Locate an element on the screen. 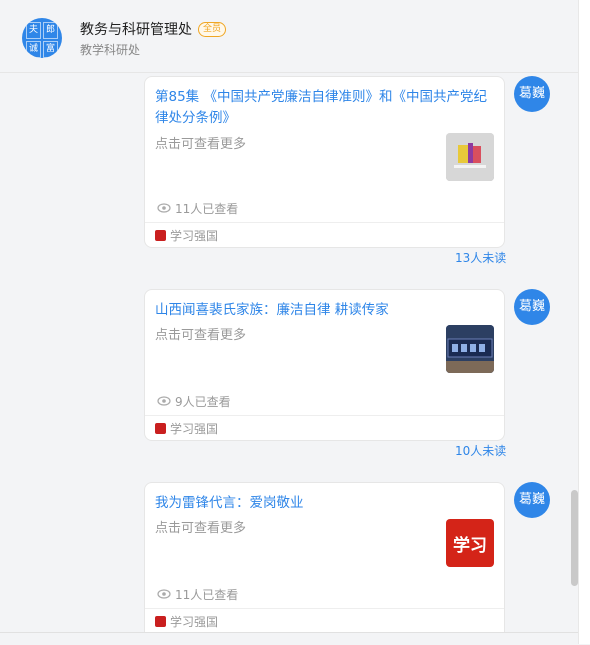 The height and width of the screenshot is (645, 590). message-card: 山西闻喜裴氏家族：廉洁自律 耕读传家 点击可查看更多 9人已查看 学习强国 is located at coordinates (324, 365).